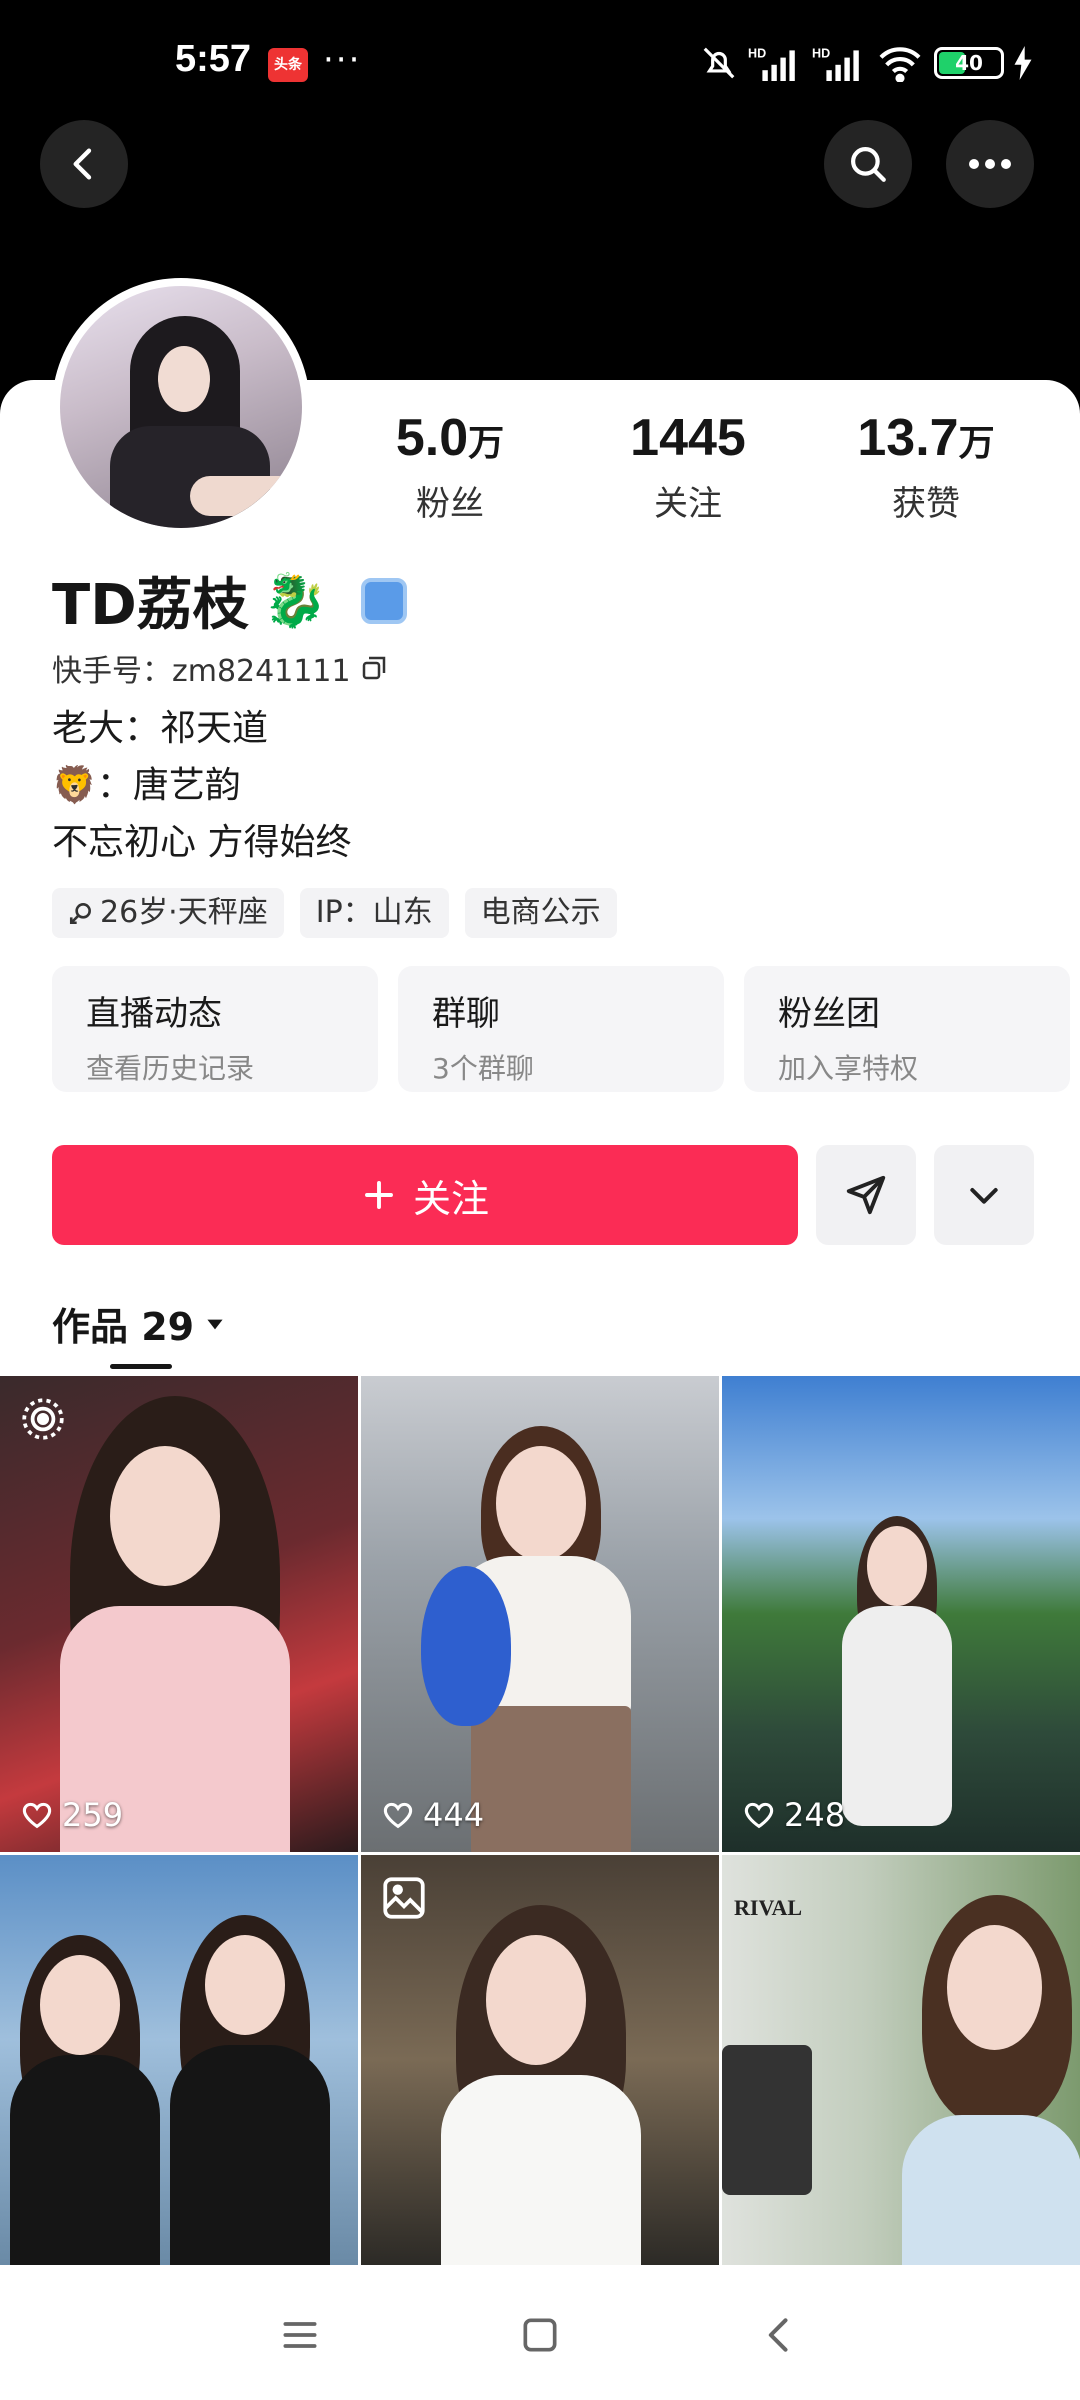  What do you see at coordinates (179, 1614) in the screenshot?
I see `work-thumb-1: 259` at bounding box center [179, 1614].